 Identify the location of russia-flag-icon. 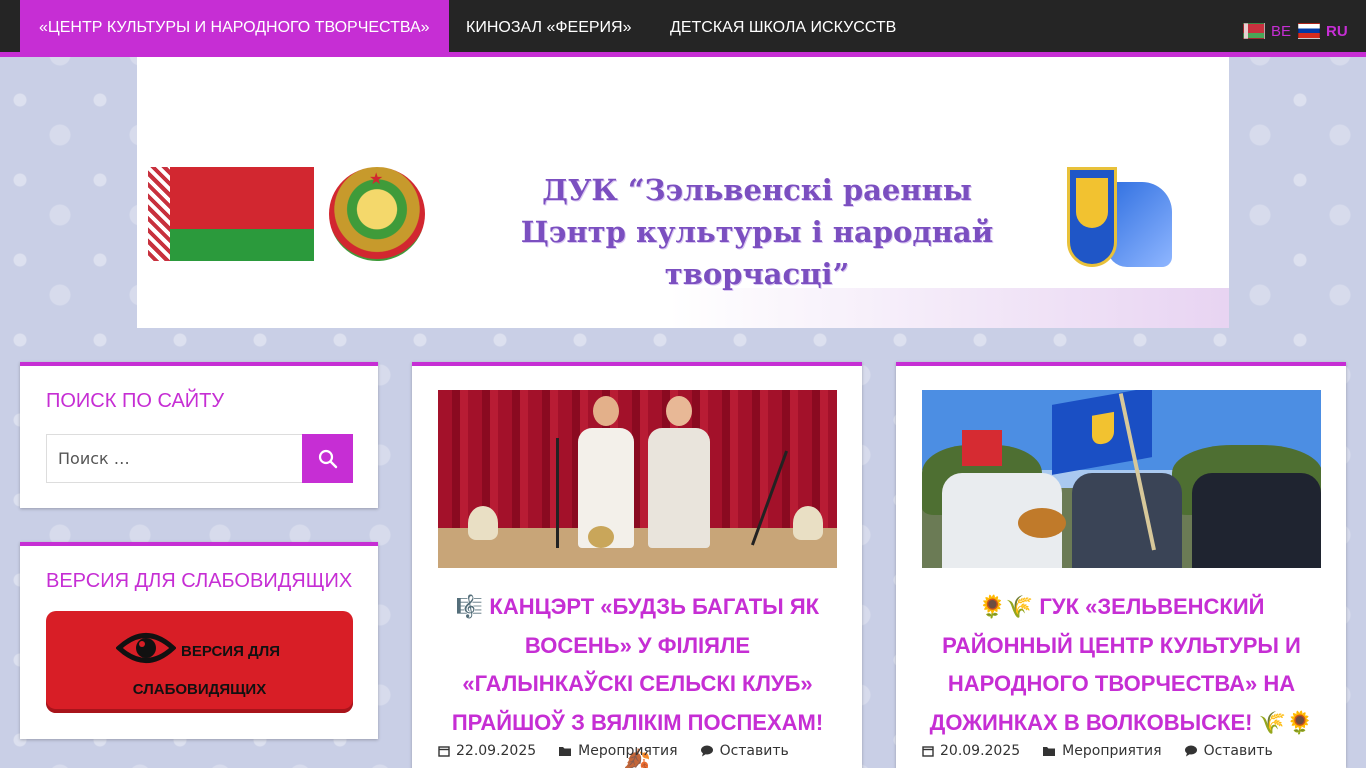
(1309, 31).